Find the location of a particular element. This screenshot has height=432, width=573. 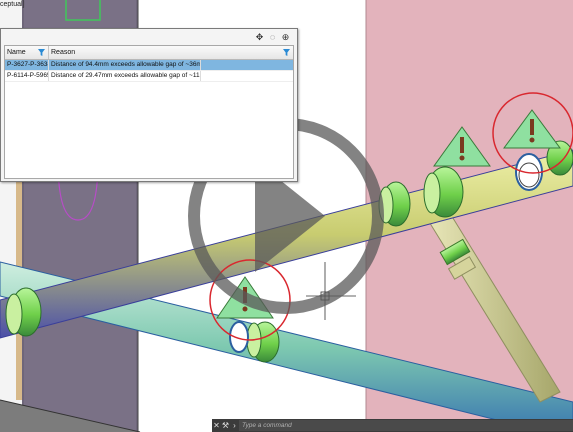

zoom-icon: ⊕ is located at coordinates (285, 37).